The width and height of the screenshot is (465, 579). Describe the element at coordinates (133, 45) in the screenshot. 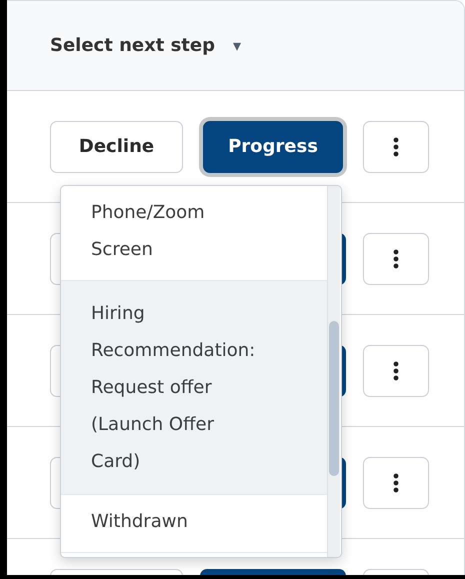

I see `column-title: Select next step` at that location.